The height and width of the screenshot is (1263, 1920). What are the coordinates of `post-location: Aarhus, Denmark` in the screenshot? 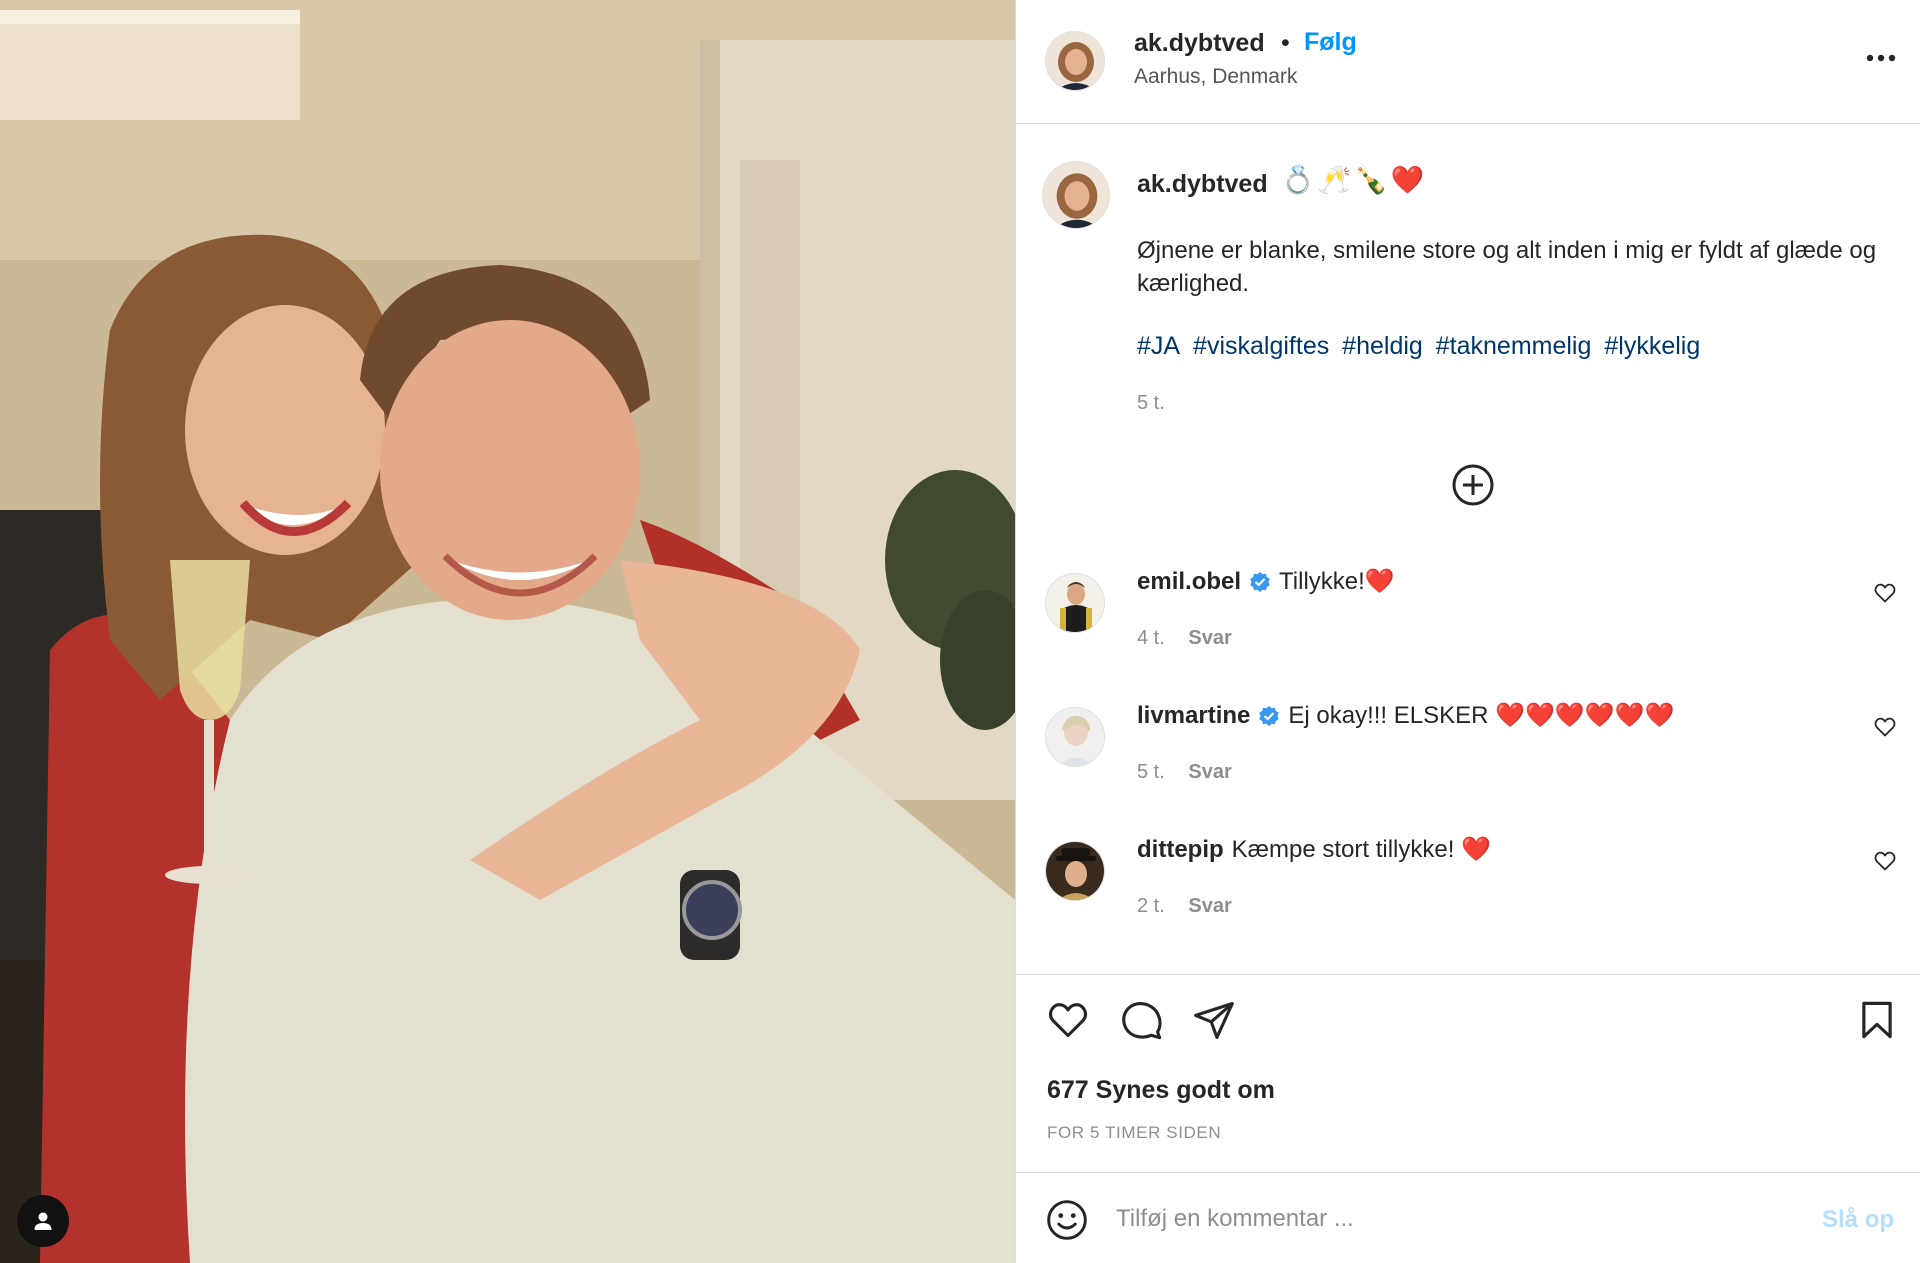 It's located at (1215, 77).